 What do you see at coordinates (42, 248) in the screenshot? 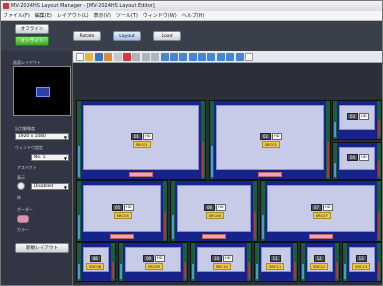
I see `new-layout-button: 新規レイアウト` at bounding box center [42, 248].